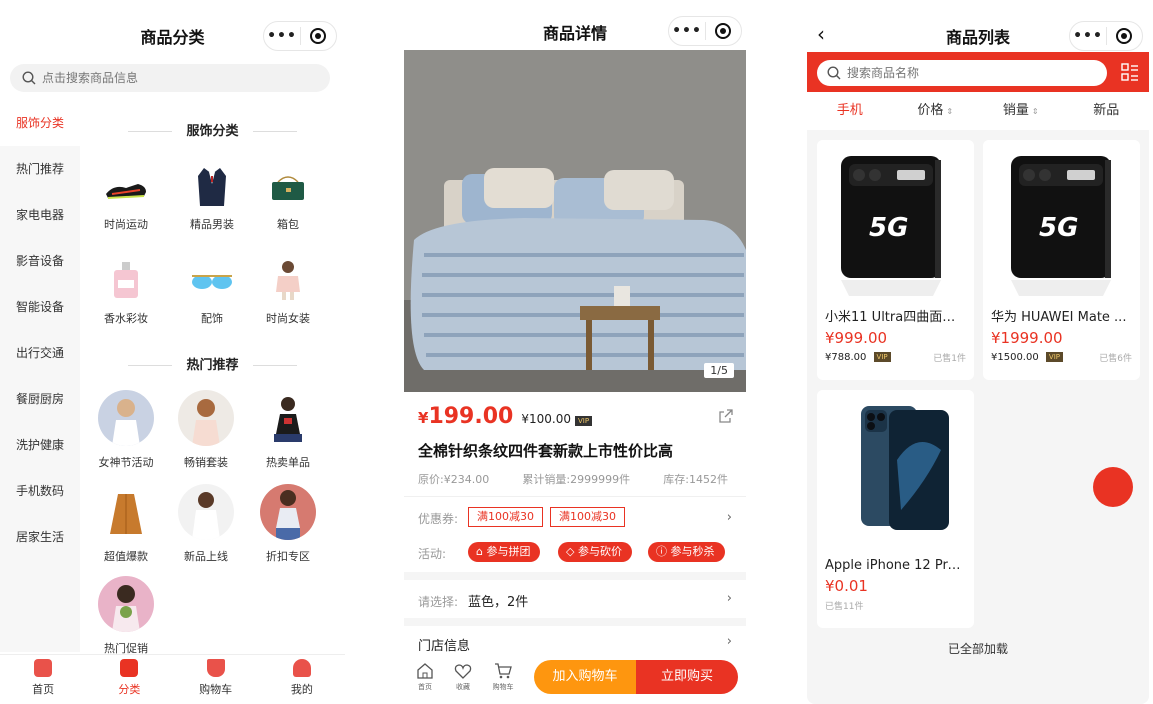 Image resolution: width=1153 pixels, height=704 pixels. Describe the element at coordinates (950, 111) in the screenshot. I see `sort-arrow-icon: ⇕` at that location.